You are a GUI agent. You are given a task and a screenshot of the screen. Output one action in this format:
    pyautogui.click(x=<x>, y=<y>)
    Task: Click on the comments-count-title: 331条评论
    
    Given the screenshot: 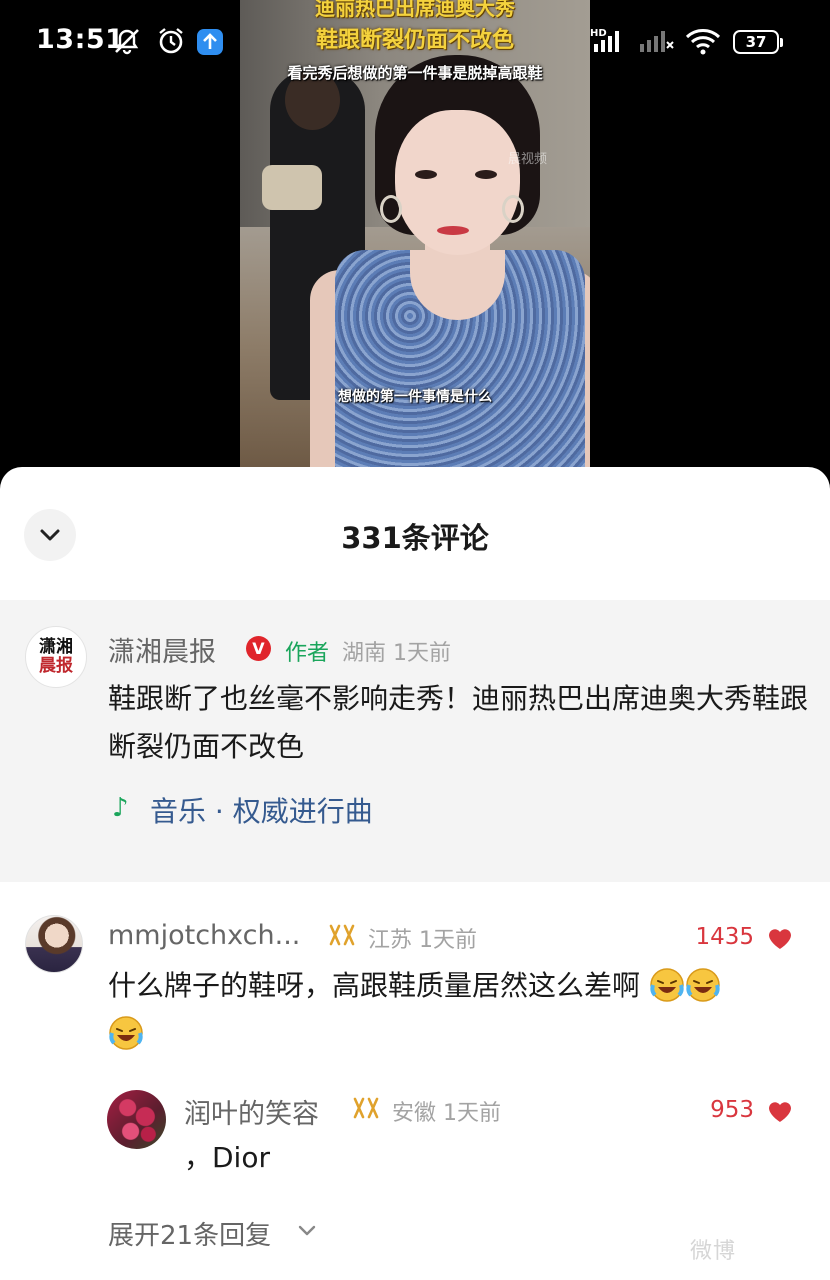 What is the action you would take?
    pyautogui.click(x=415, y=538)
    